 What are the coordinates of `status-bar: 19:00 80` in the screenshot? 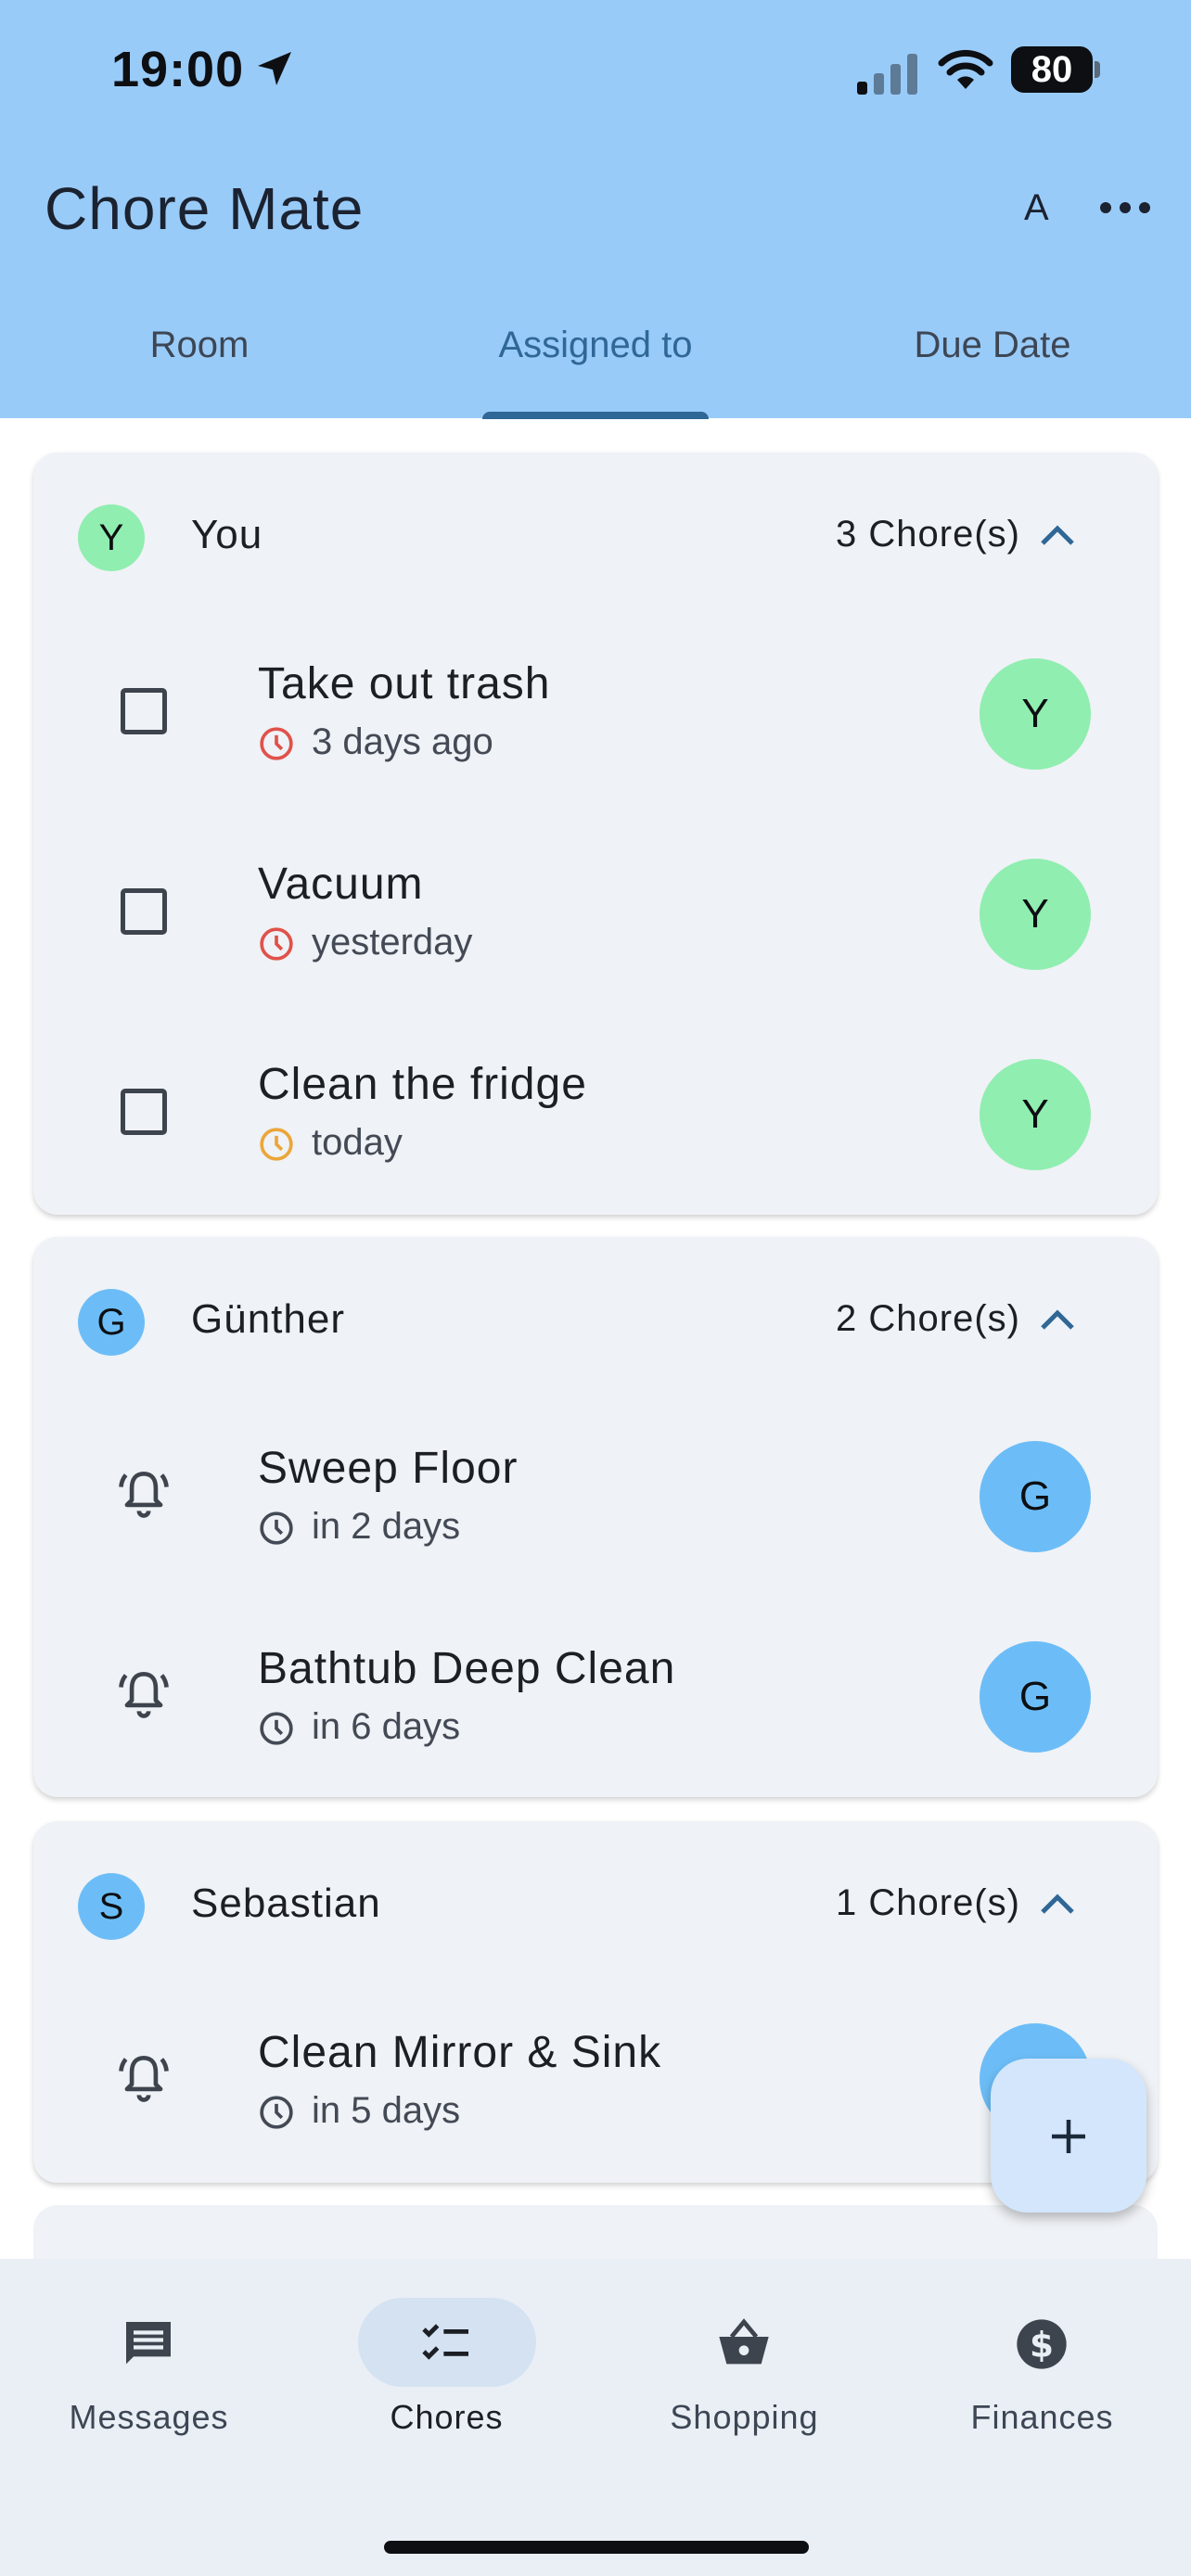 It's located at (595, 69).